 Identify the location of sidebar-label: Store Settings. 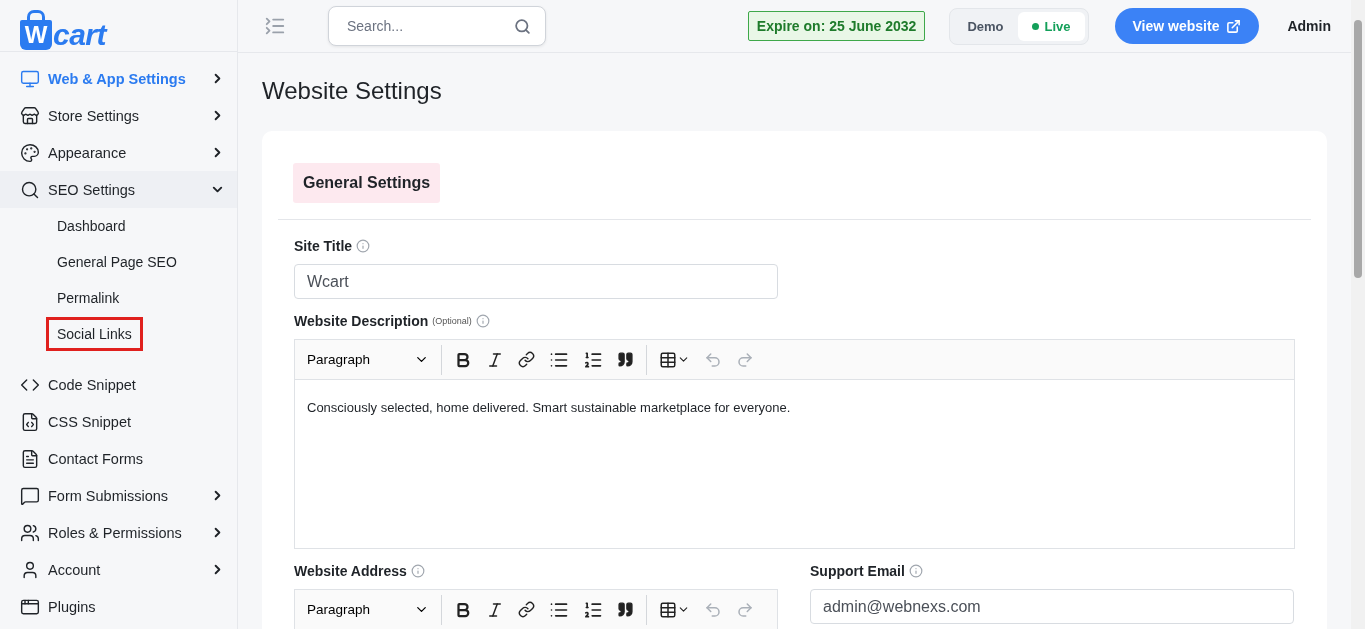
(94, 115).